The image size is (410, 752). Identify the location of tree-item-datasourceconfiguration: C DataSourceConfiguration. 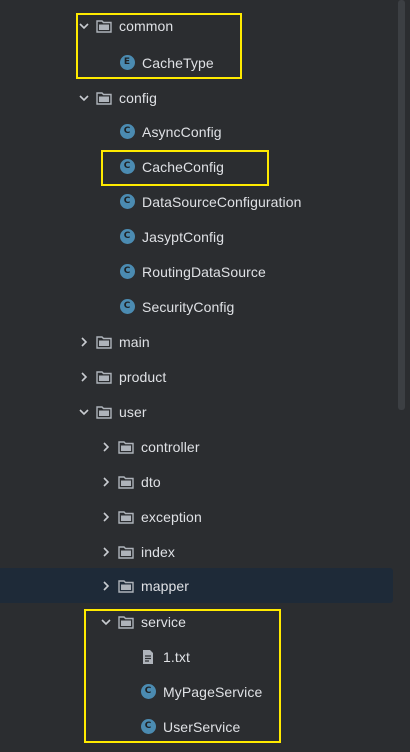
(196, 201).